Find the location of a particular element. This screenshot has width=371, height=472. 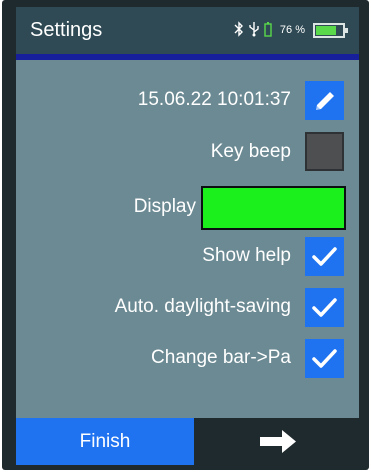

change-bar-checkbox is located at coordinates (324, 358).